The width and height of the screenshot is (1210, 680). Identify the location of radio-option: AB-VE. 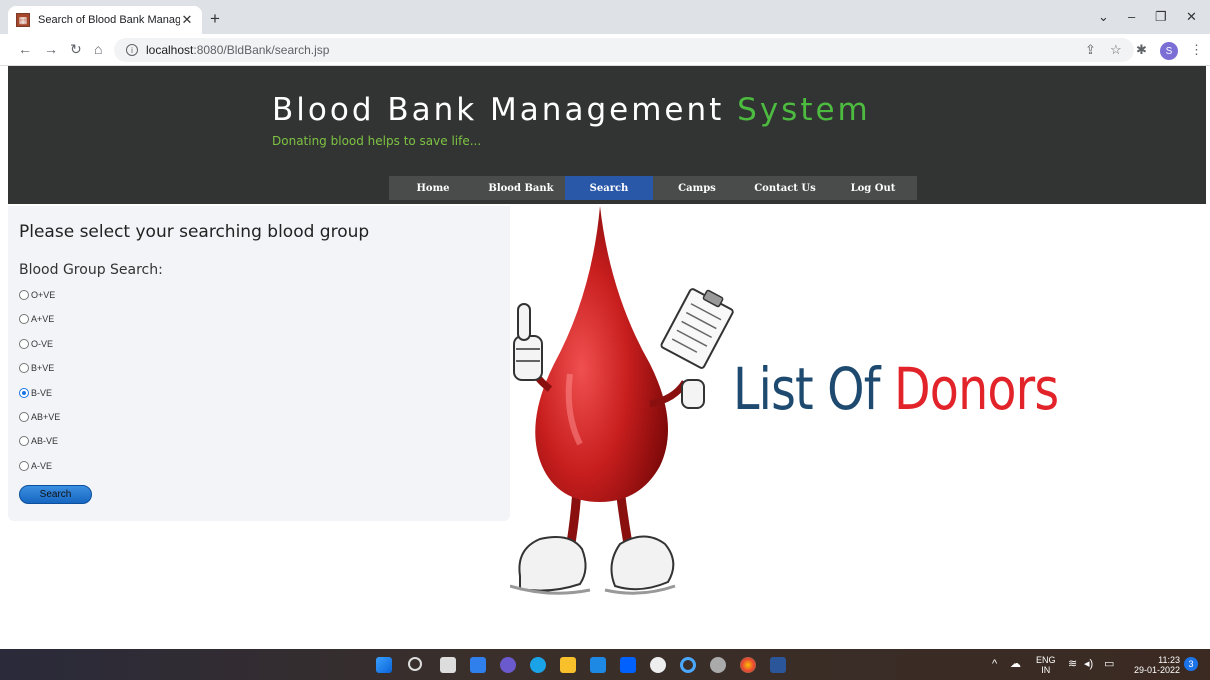
(38, 441).